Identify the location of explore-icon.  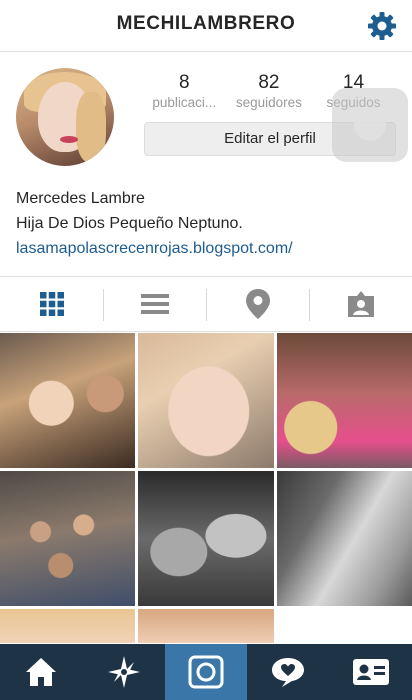
(123, 672).